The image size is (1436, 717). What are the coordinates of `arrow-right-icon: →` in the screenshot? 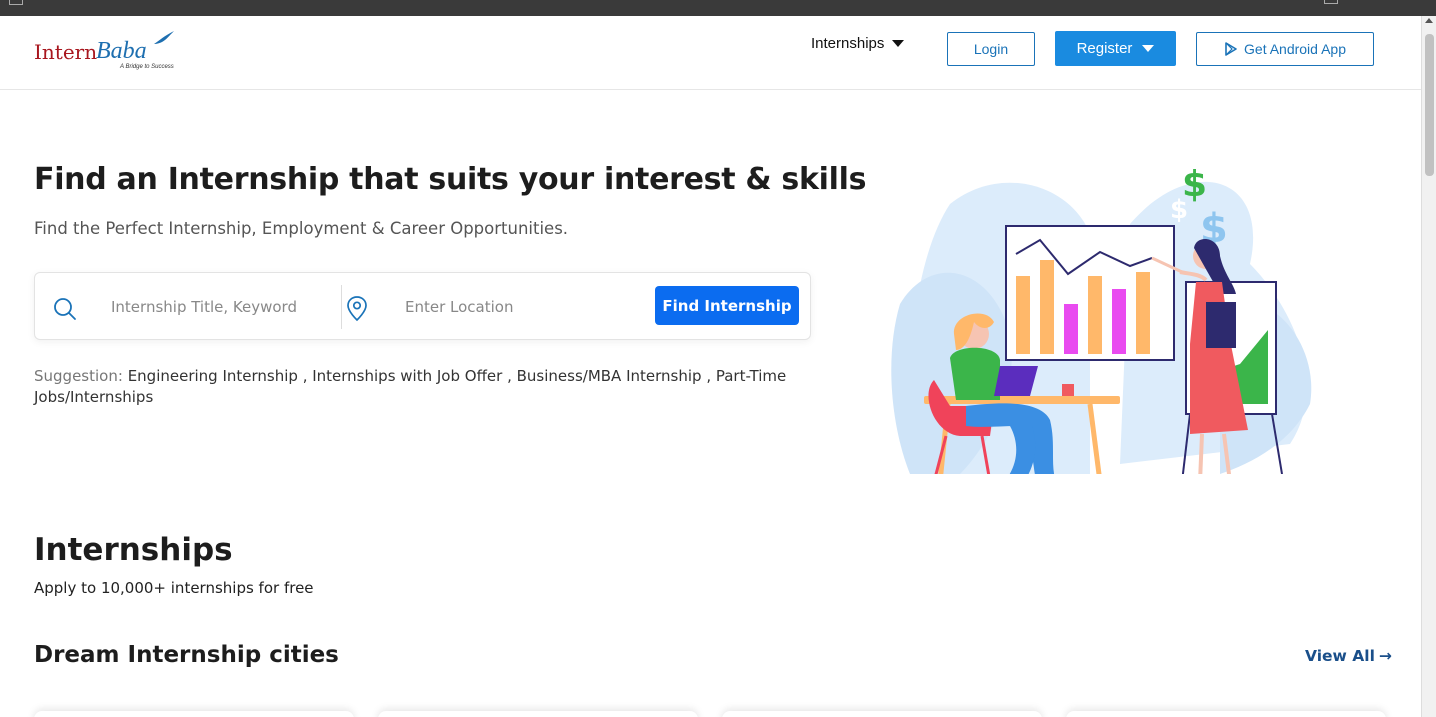 It's located at (1385, 656).